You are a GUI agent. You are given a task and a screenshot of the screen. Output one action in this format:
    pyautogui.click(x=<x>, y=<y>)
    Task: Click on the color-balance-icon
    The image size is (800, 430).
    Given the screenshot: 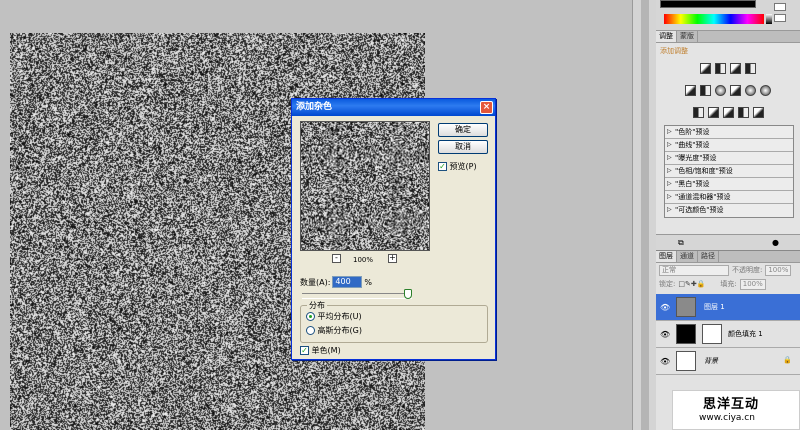 What is the action you would take?
    pyautogui.click(x=720, y=90)
    